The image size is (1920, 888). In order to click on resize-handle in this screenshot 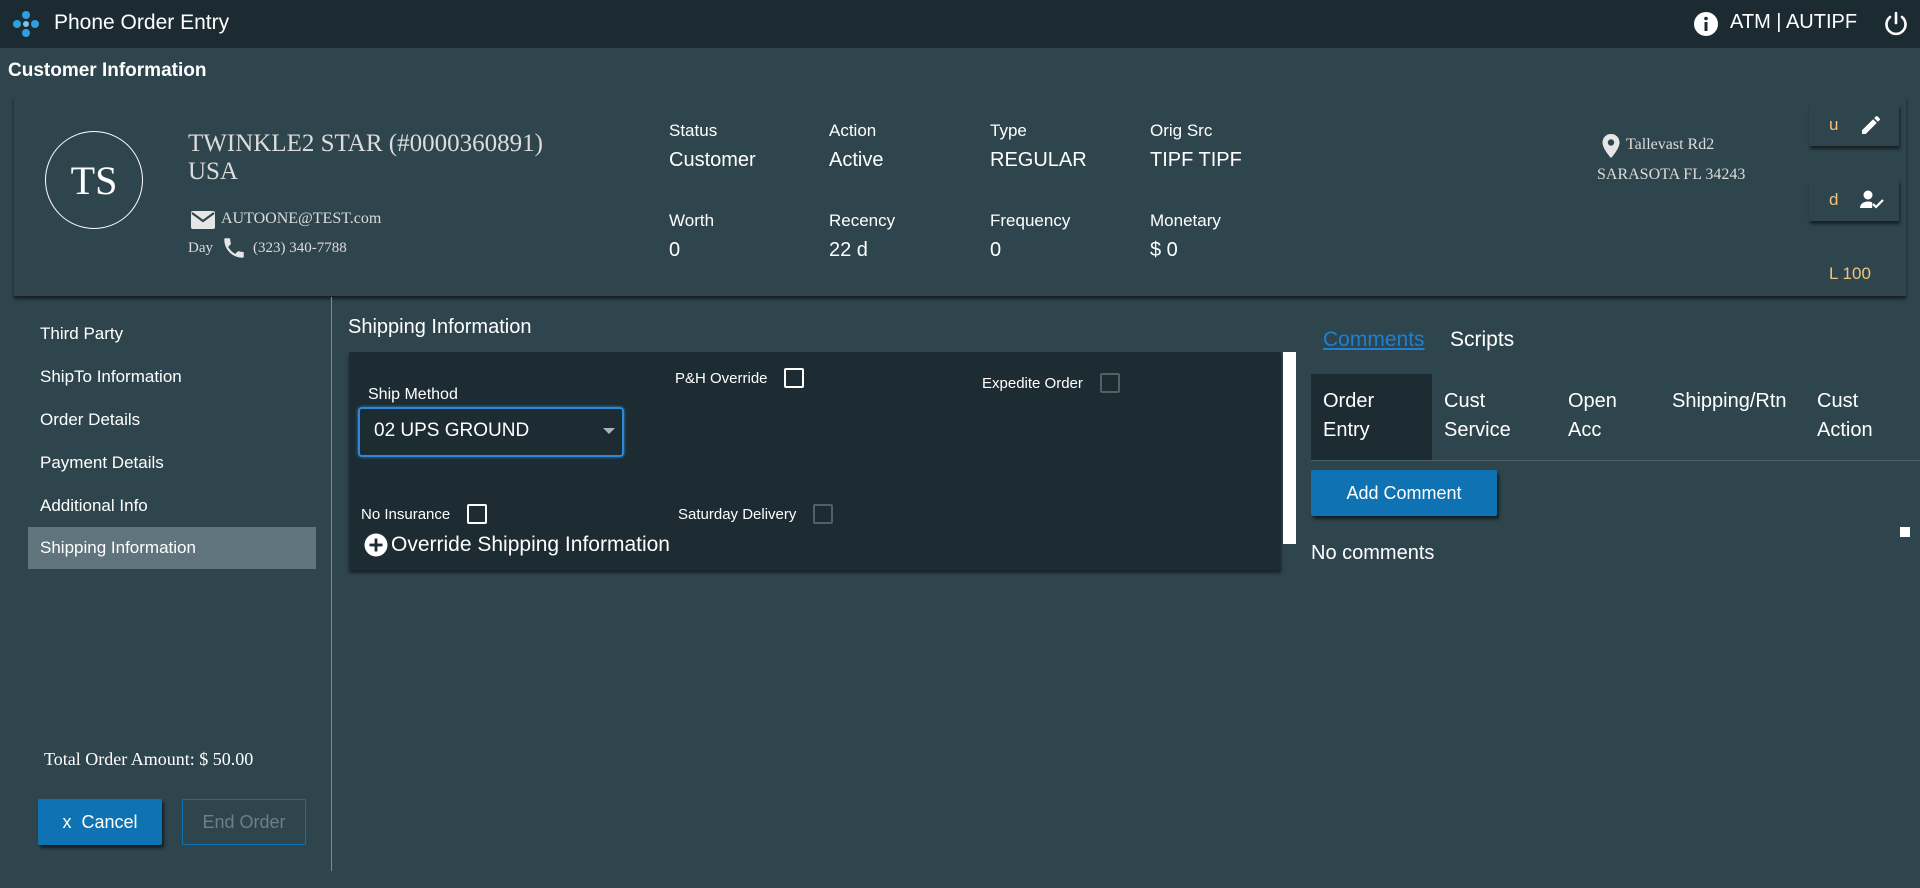, I will do `click(1905, 532)`.